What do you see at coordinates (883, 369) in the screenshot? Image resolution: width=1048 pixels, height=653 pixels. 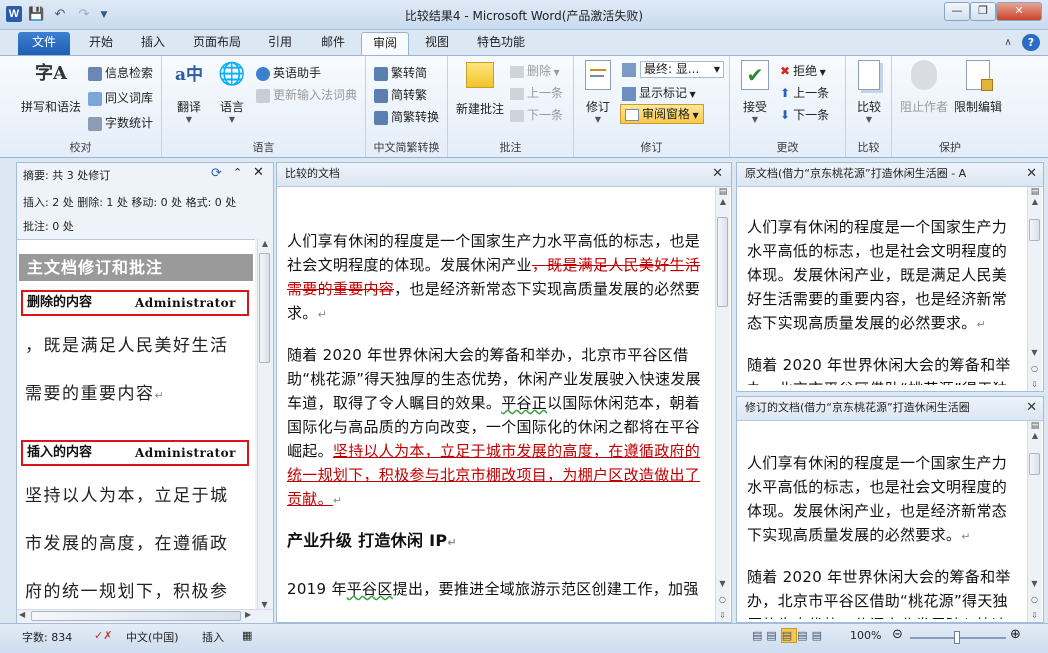 I see `original-paragraph-2: 随着 2020 年世界休闲大会的筹备和举办，北京市平谷区借助“桃花源”得天独厚` at bounding box center [883, 369].